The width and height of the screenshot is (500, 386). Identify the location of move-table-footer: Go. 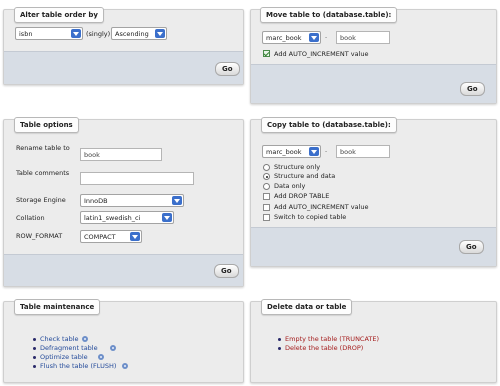
(373, 83).